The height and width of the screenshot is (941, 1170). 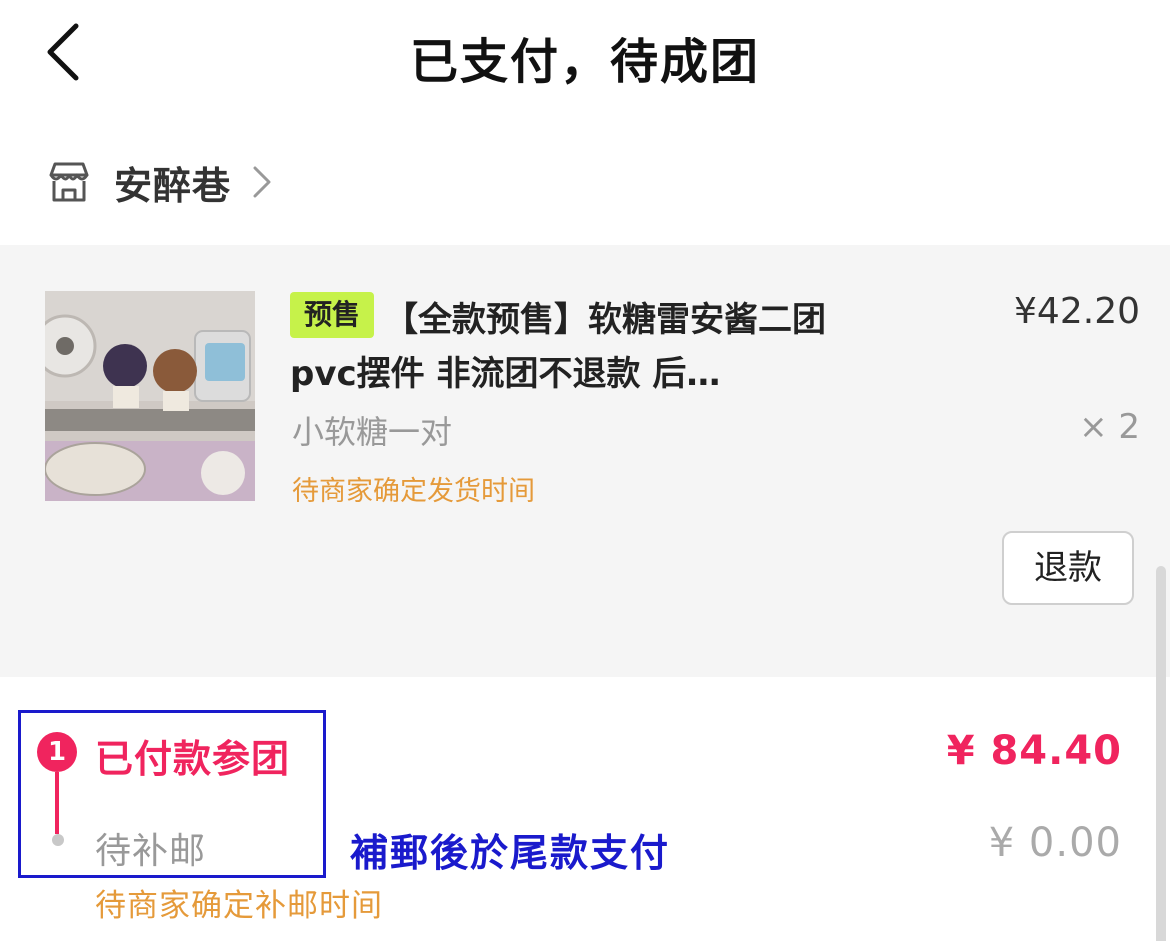 What do you see at coordinates (1109, 427) in the screenshot?
I see `quantity: × 2` at bounding box center [1109, 427].